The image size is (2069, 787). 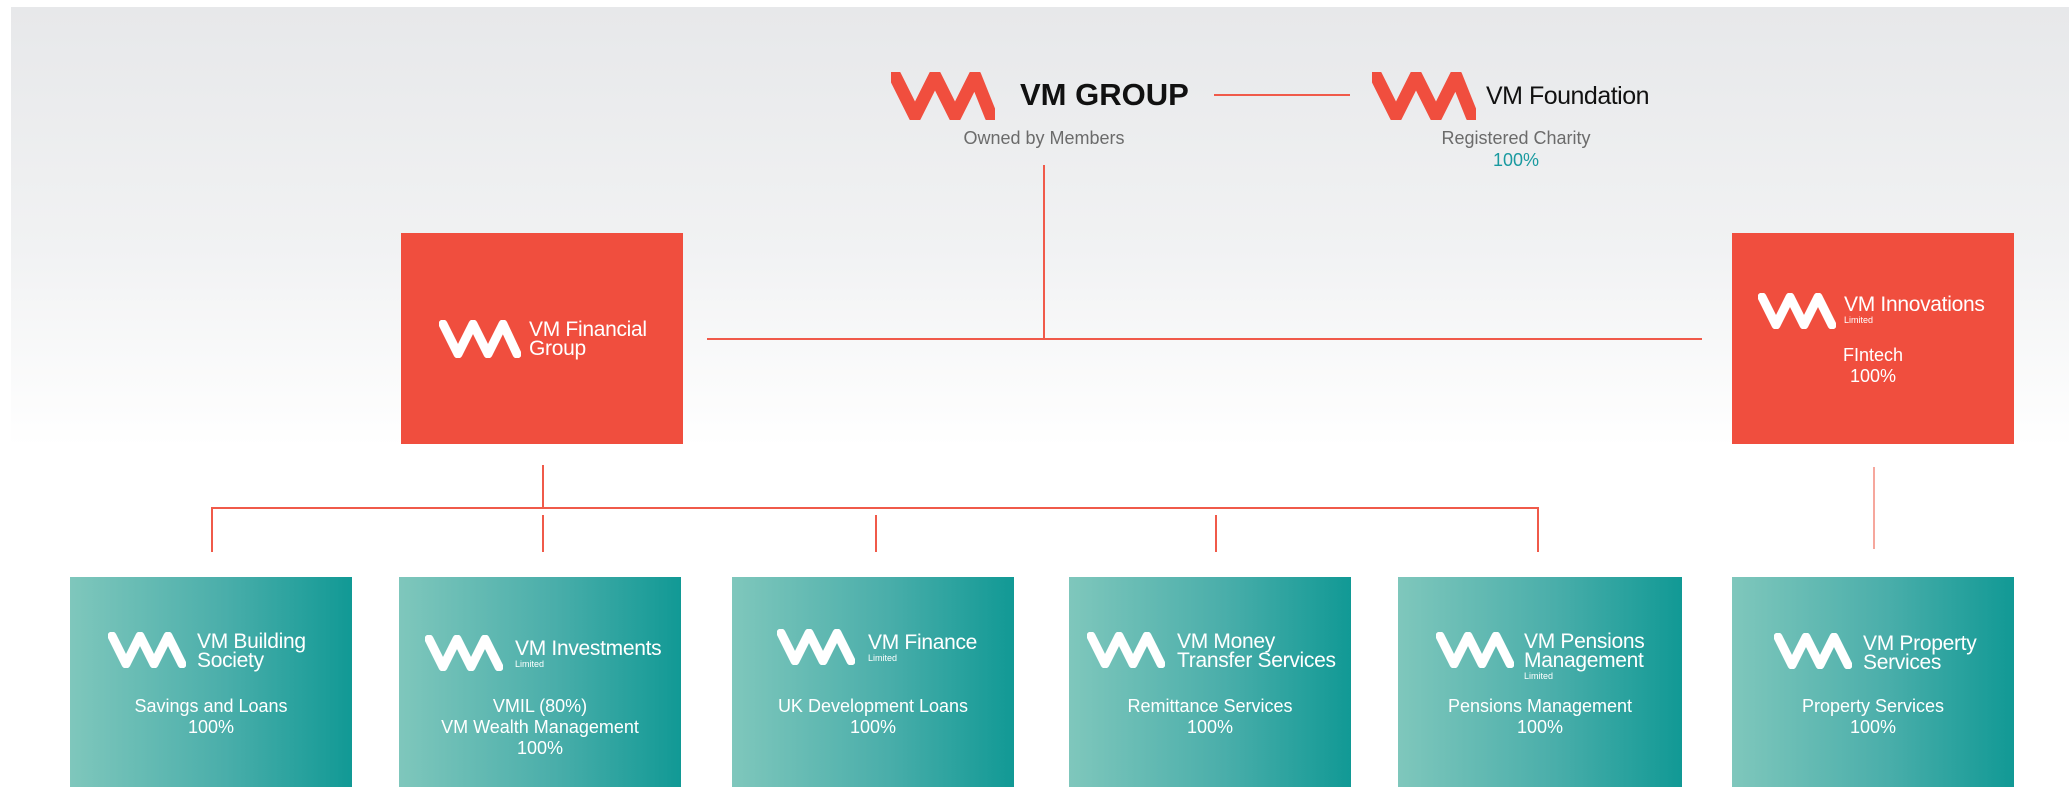 I want to click on building-society-name-line2: Society, so click(x=230, y=660).